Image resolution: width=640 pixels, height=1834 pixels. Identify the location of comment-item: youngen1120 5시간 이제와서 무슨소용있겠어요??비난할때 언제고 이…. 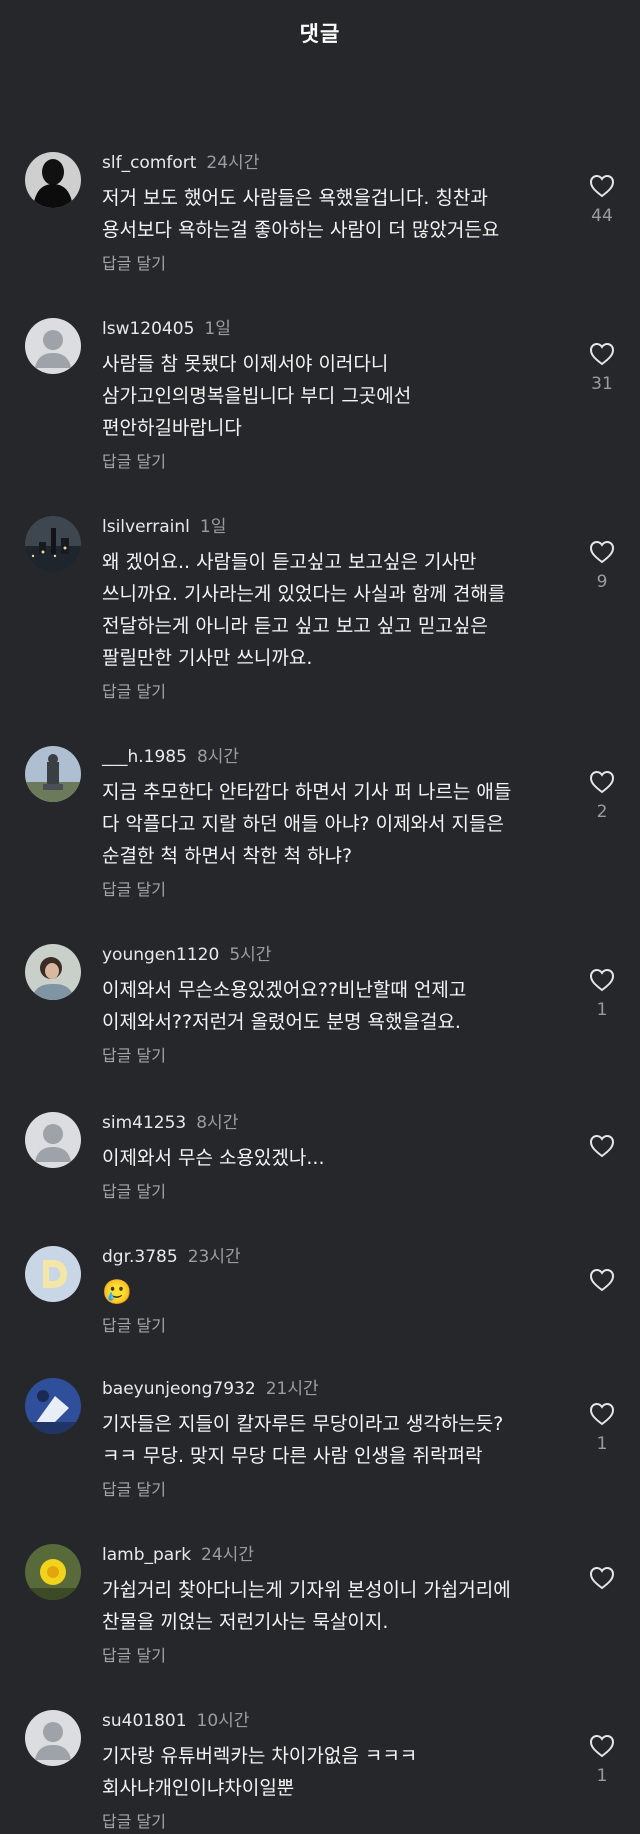
(320, 1006).